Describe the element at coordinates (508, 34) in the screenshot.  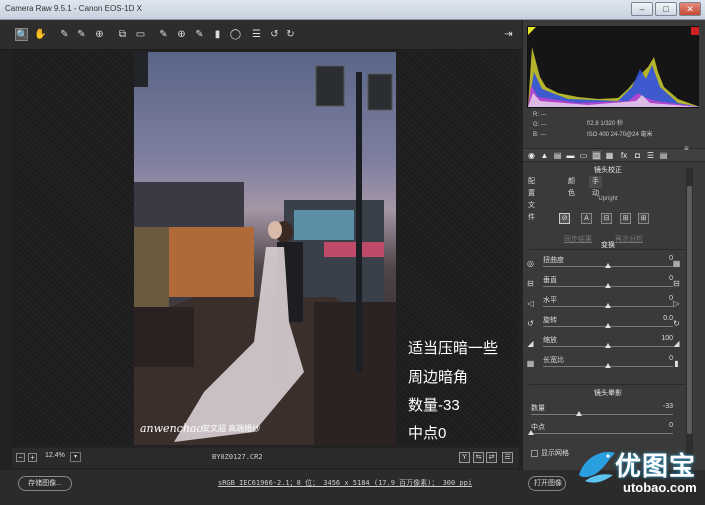
I see `export-icon: ⇥` at that location.